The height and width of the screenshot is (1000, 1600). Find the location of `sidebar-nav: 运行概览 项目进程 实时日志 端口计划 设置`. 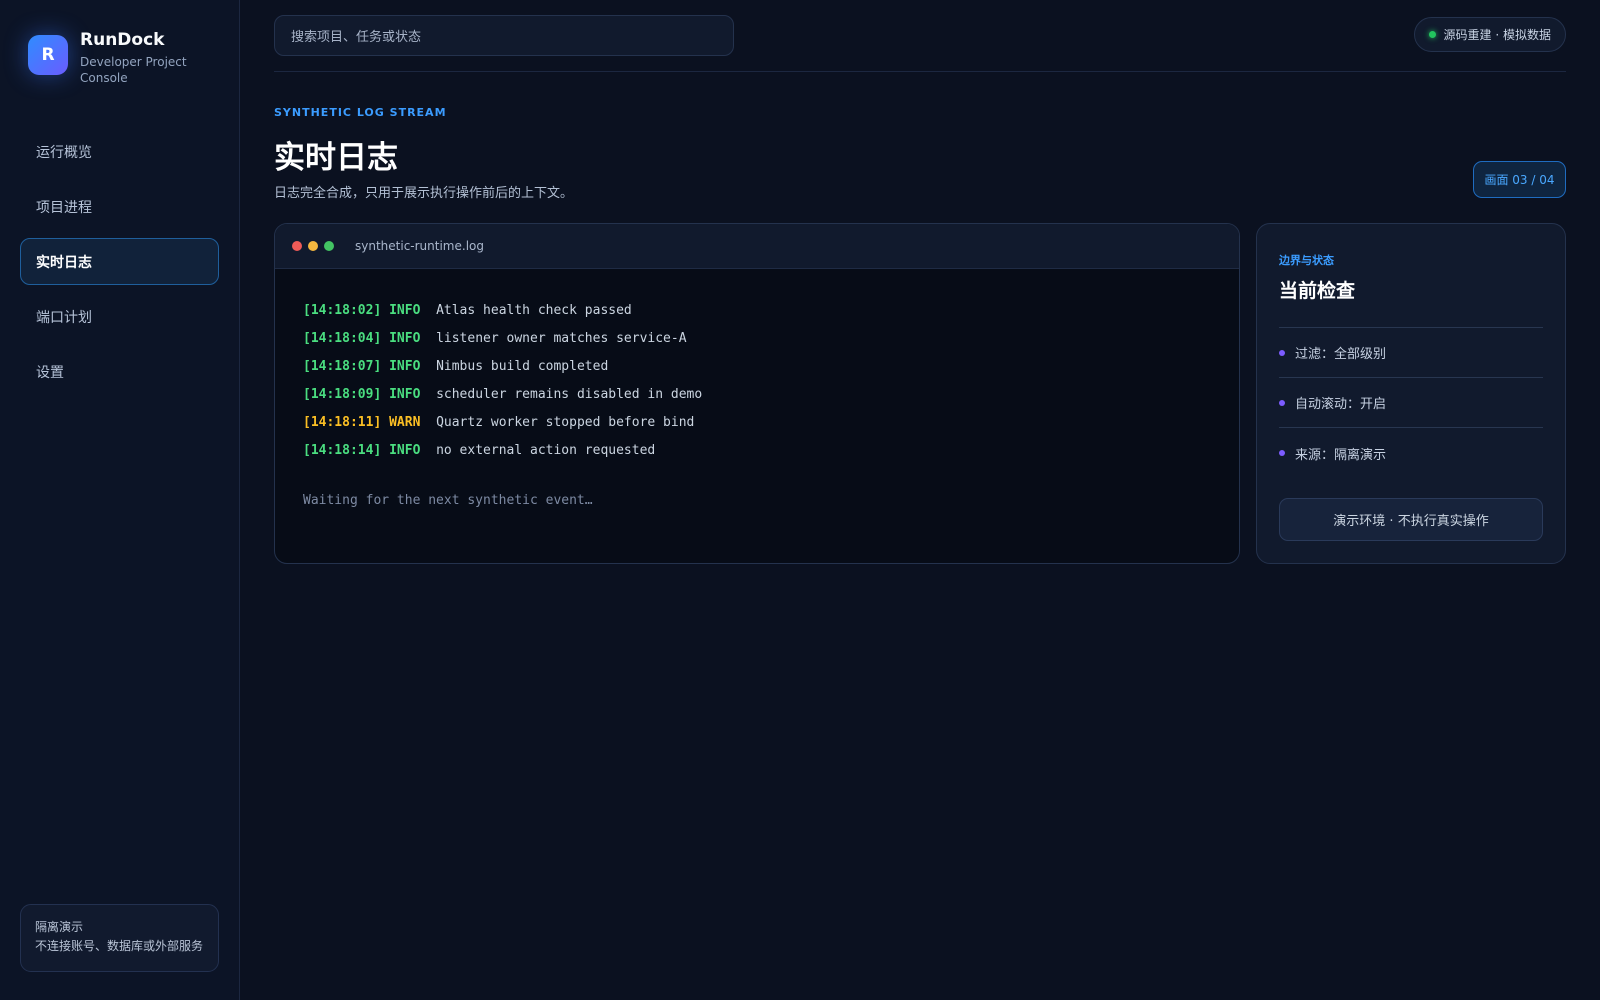

sidebar-nav: 运行概览 项目进程 实时日志 端口计划 设置 is located at coordinates (119, 265).